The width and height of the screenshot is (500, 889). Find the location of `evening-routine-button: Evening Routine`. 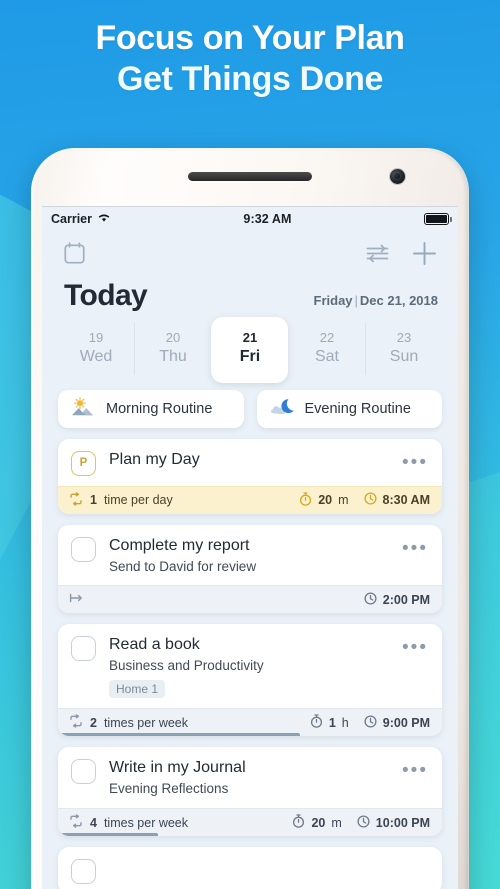

evening-routine-button: Evening Routine is located at coordinates (349, 408).